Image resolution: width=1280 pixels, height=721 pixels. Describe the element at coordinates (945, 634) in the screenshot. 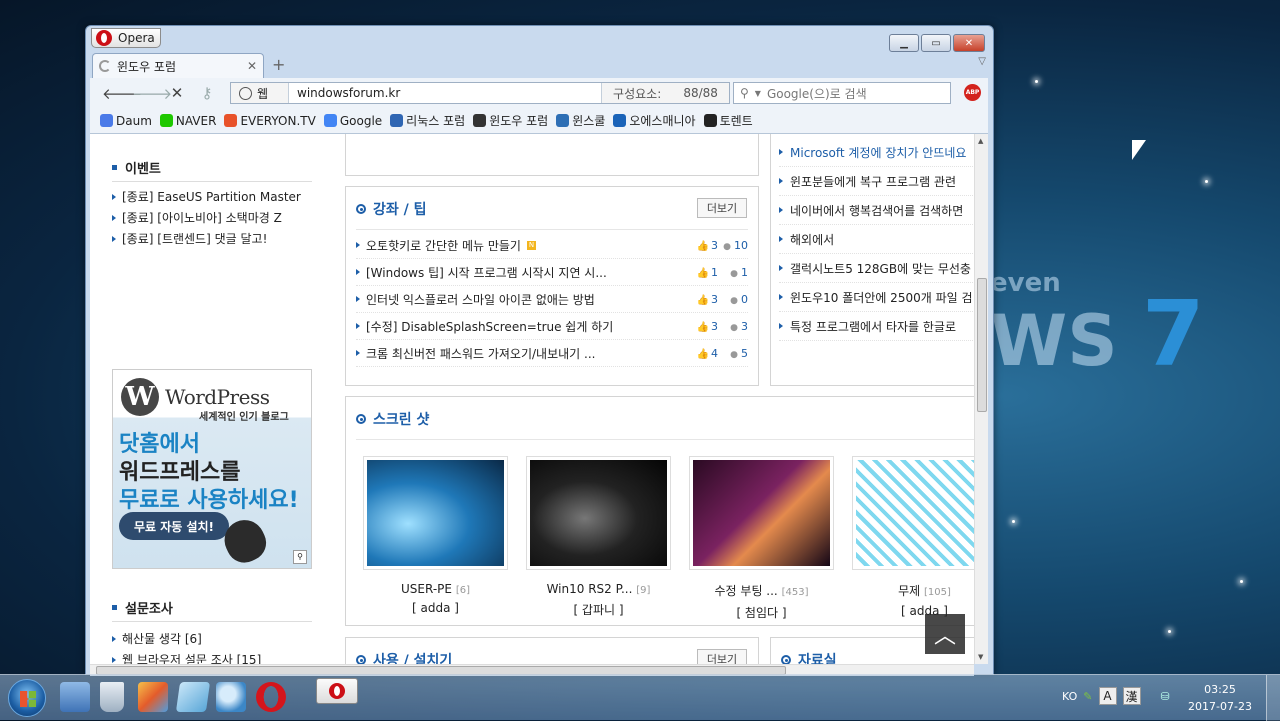

I see `scroll-to-top-button: ︿` at that location.